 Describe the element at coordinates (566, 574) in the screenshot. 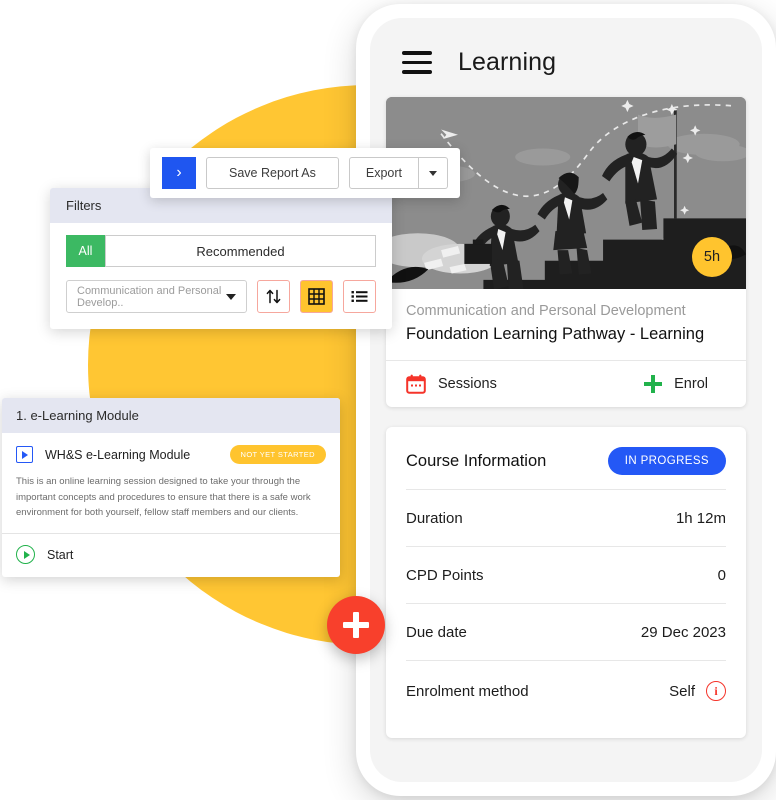

I see `info-row-cpd-points: CPD Points 0` at that location.